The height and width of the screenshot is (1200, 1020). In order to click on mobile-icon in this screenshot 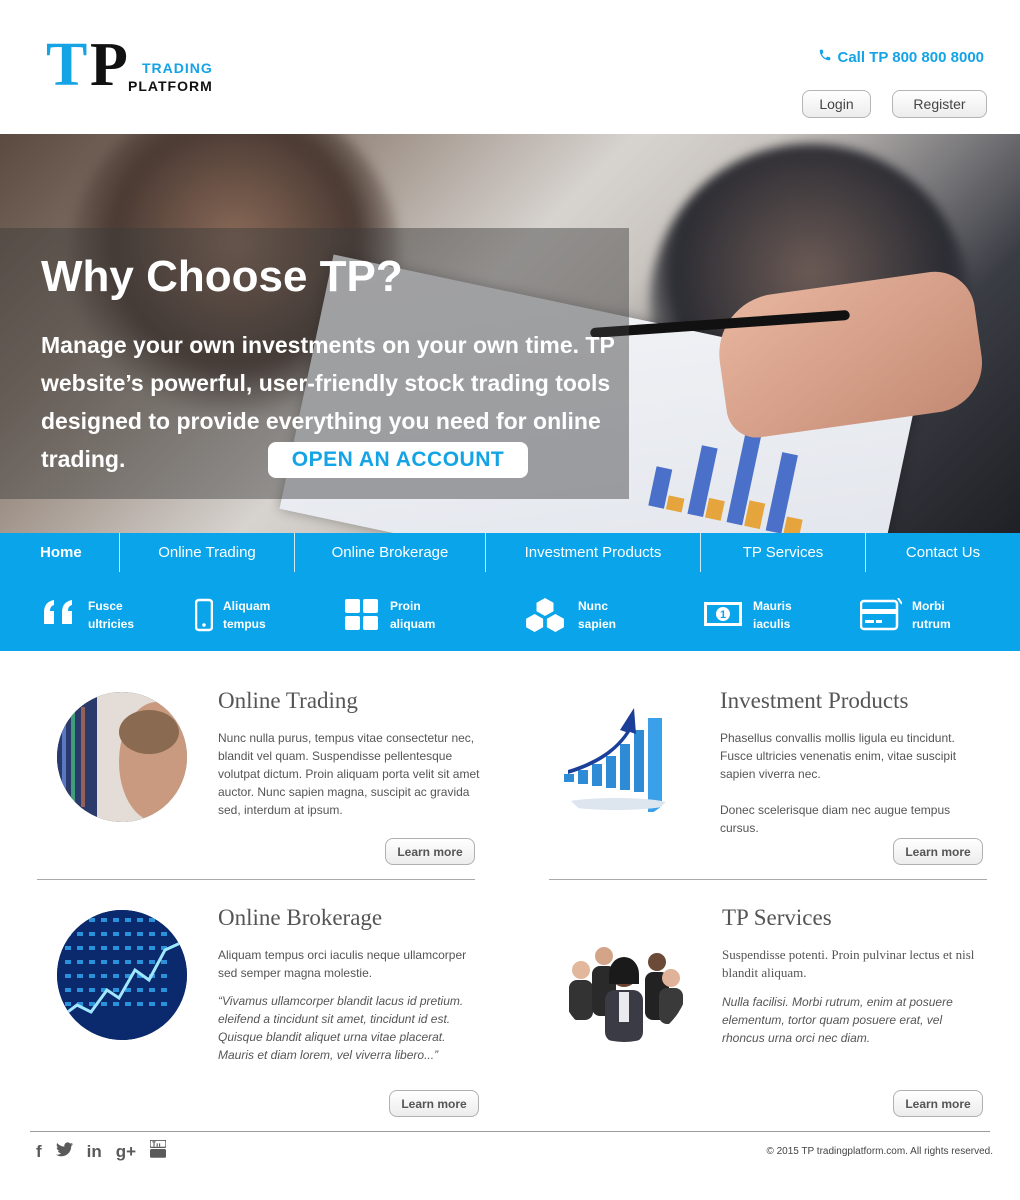, I will do `click(204, 617)`.